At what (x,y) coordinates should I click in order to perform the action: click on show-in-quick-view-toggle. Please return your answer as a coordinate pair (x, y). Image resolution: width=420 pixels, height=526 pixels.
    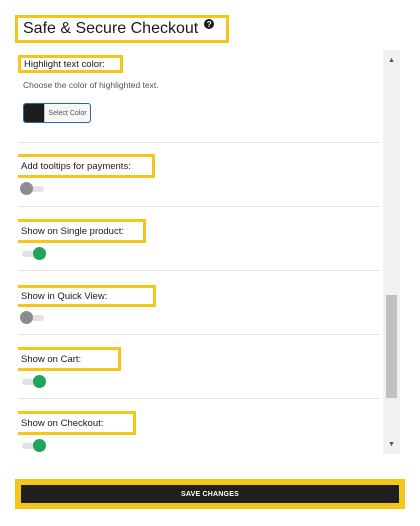
    Looking at the image, I should click on (32, 318).